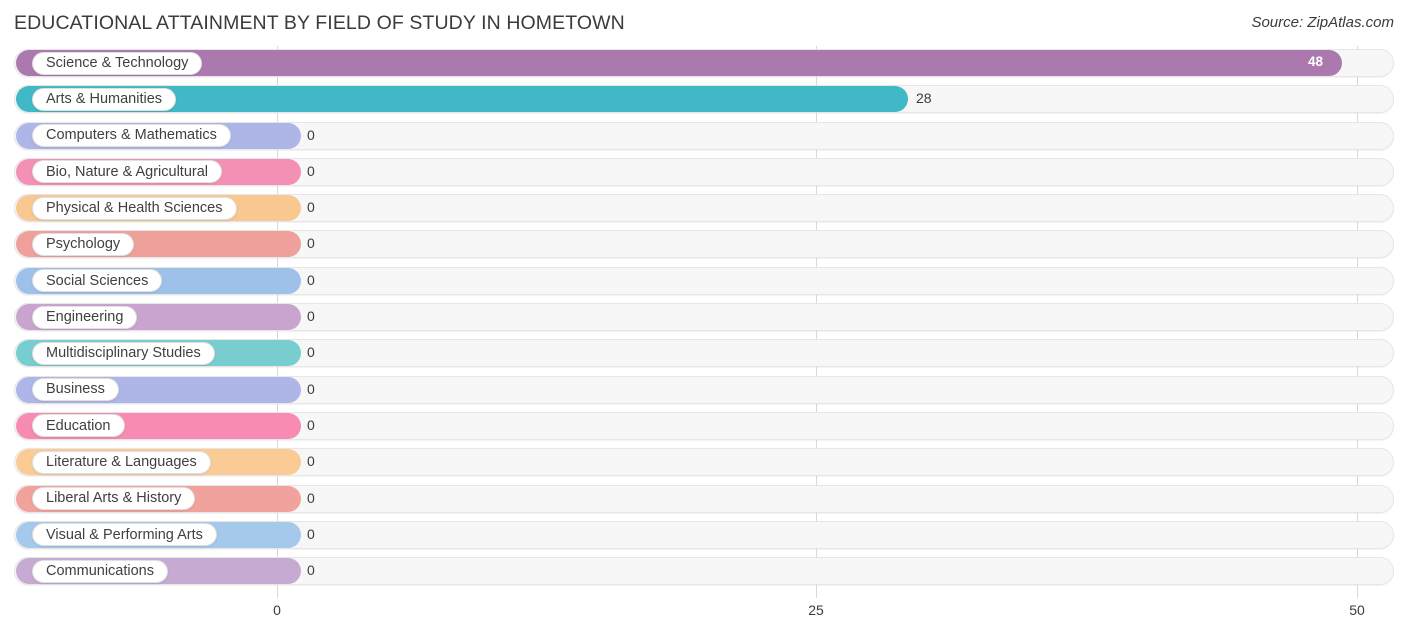  What do you see at coordinates (816, 610) in the screenshot?
I see `x-tick-label: 25` at bounding box center [816, 610].